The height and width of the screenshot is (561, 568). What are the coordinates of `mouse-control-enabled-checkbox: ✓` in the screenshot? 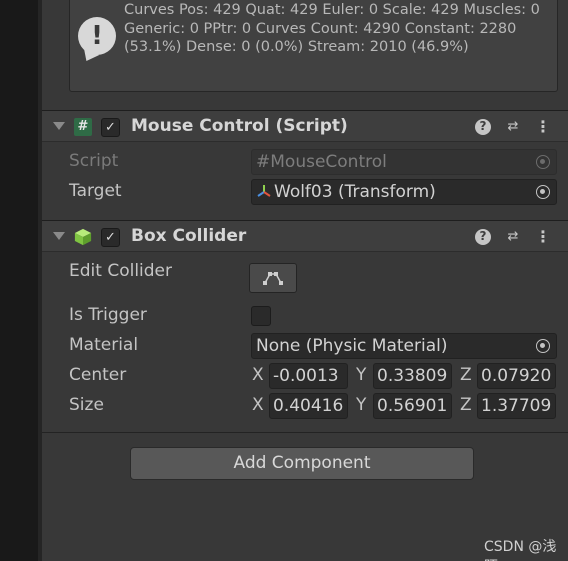 It's located at (110, 127).